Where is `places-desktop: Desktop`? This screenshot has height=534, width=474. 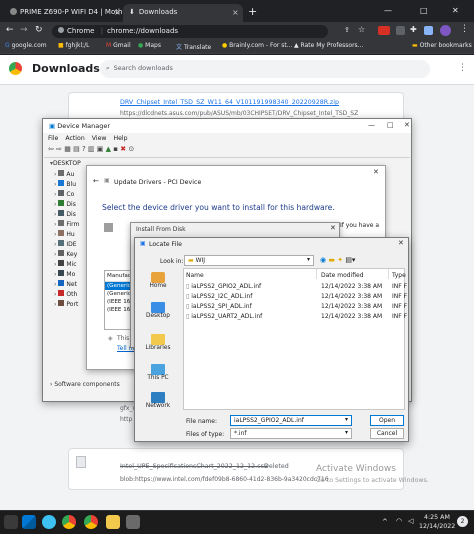 places-desktop: Desktop is located at coordinates (158, 310).